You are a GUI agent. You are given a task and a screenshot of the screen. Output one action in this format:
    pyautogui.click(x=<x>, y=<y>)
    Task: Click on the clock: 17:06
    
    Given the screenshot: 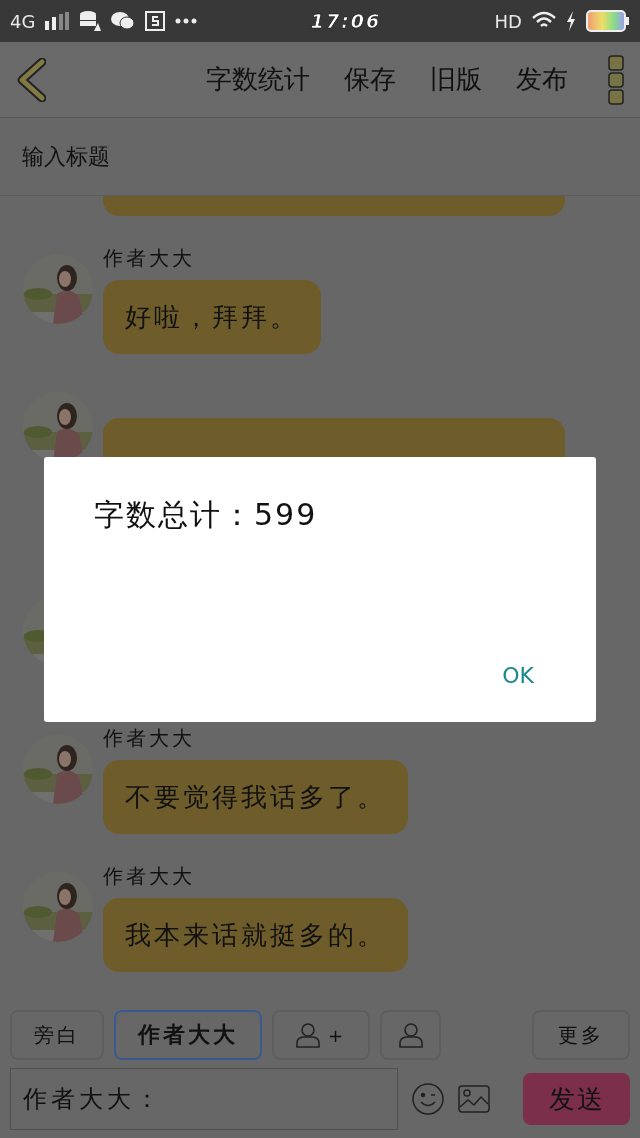 What is the action you would take?
    pyautogui.click(x=346, y=21)
    